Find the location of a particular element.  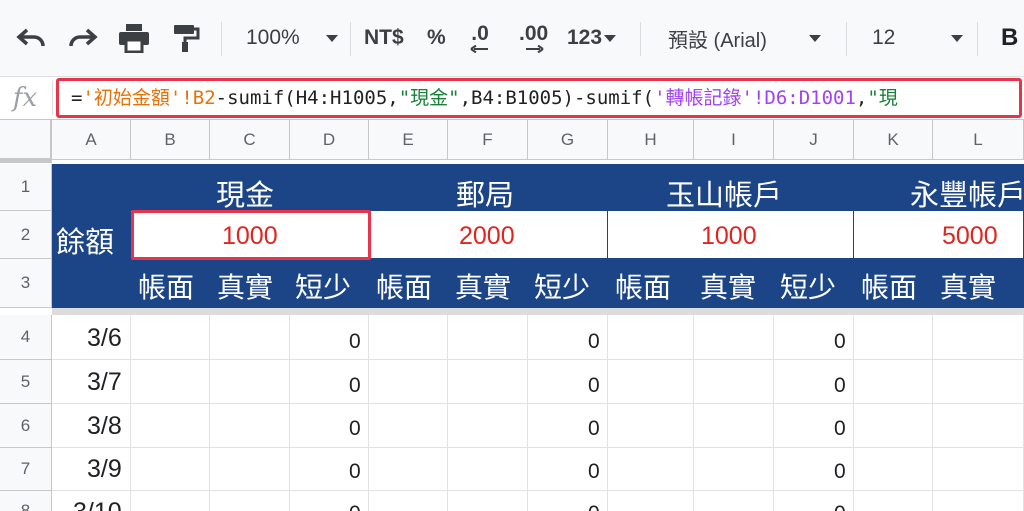

font-size-select: 12 is located at coordinates (918, 38).